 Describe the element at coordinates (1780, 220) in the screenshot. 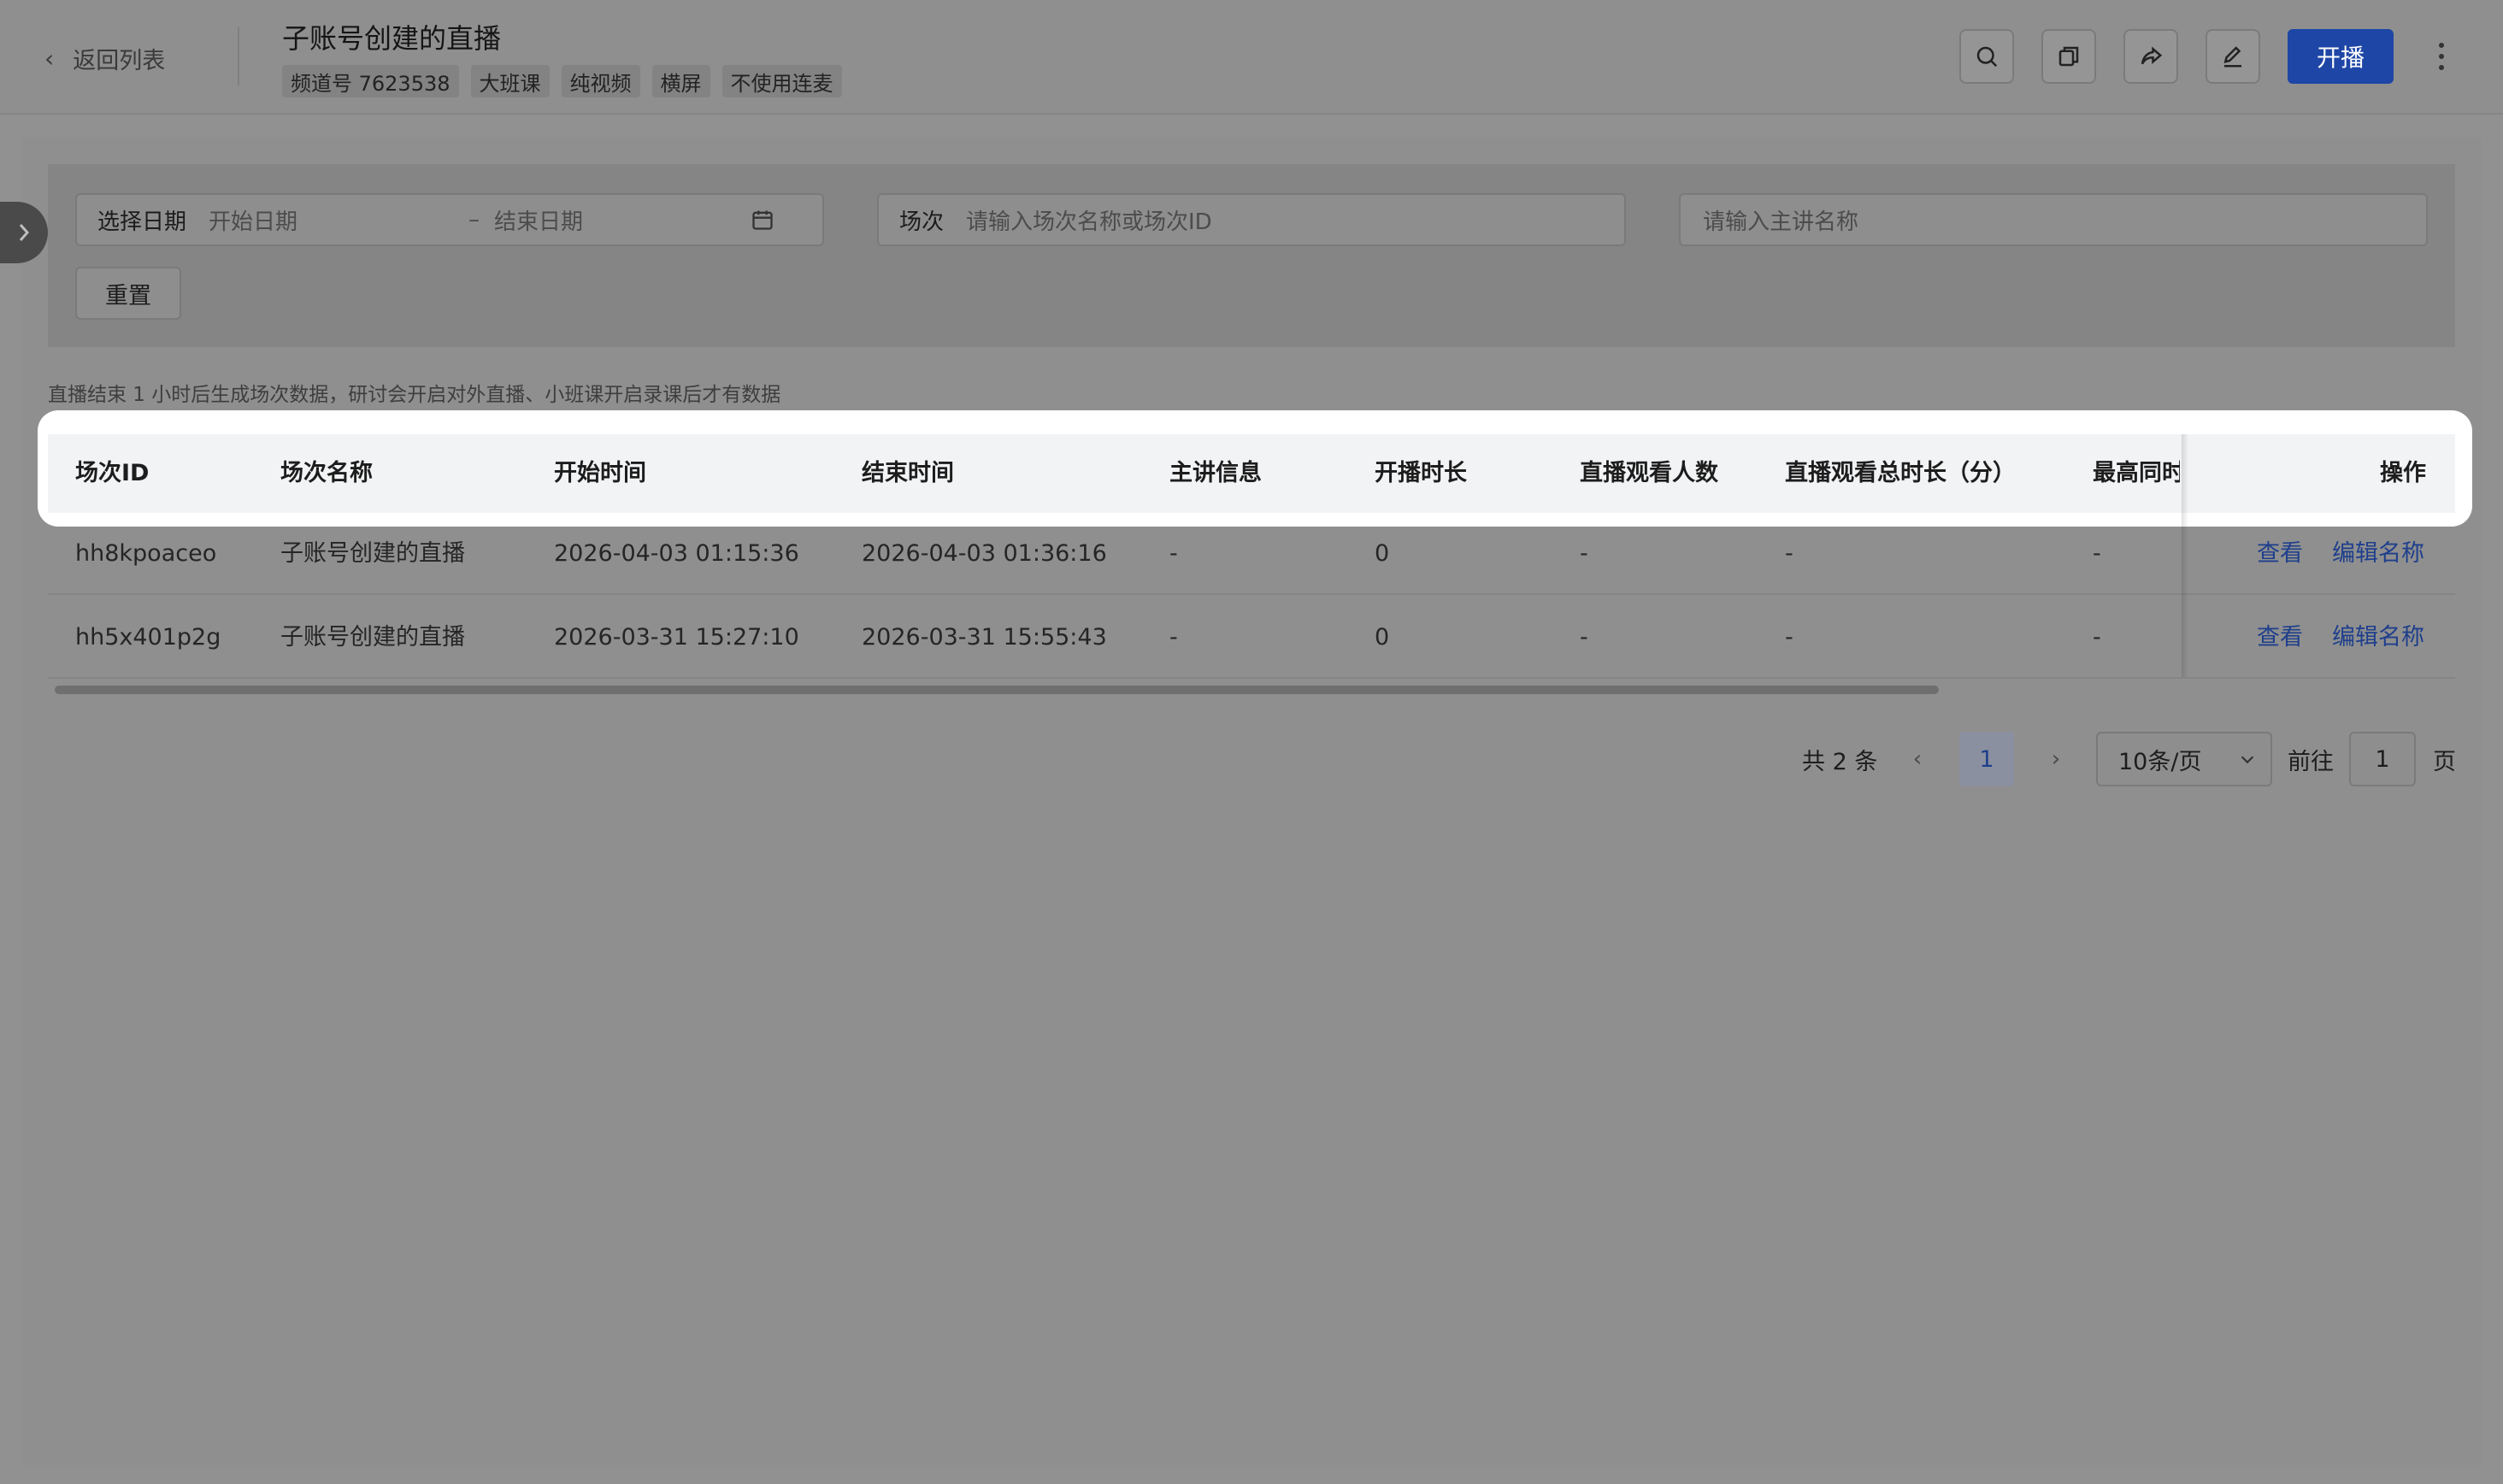

I see `speaker-search-input: 请输入主讲名称` at that location.